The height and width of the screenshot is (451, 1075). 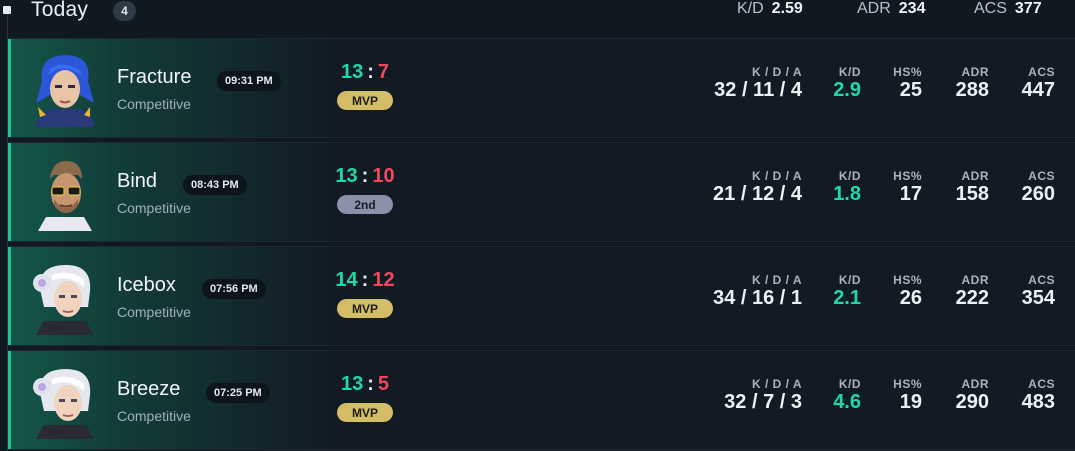 I want to click on stat-kd-value: 1.8, so click(x=847, y=194).